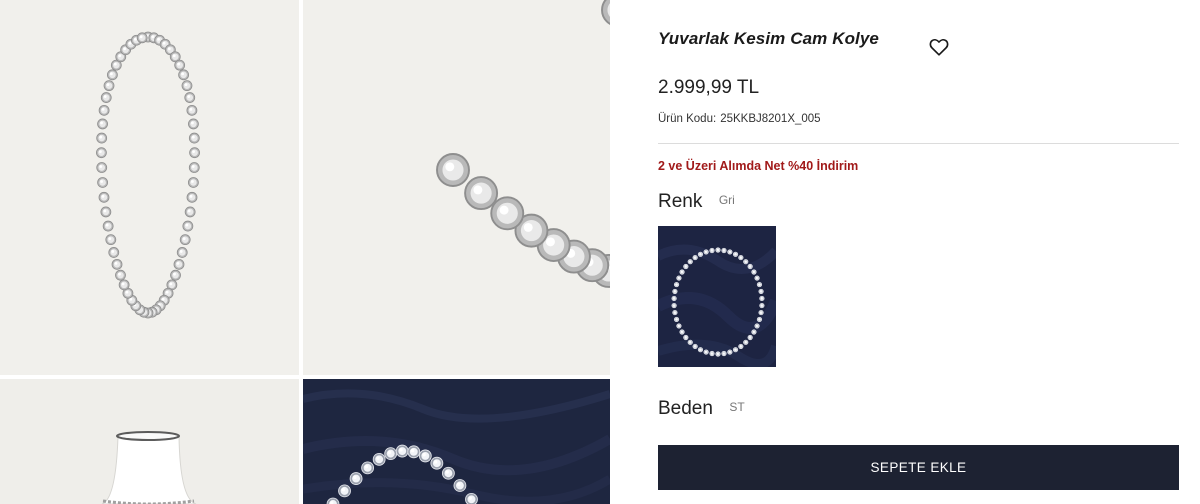 The image size is (1200, 504). Describe the element at coordinates (939, 47) in the screenshot. I see `heart-icon` at that location.